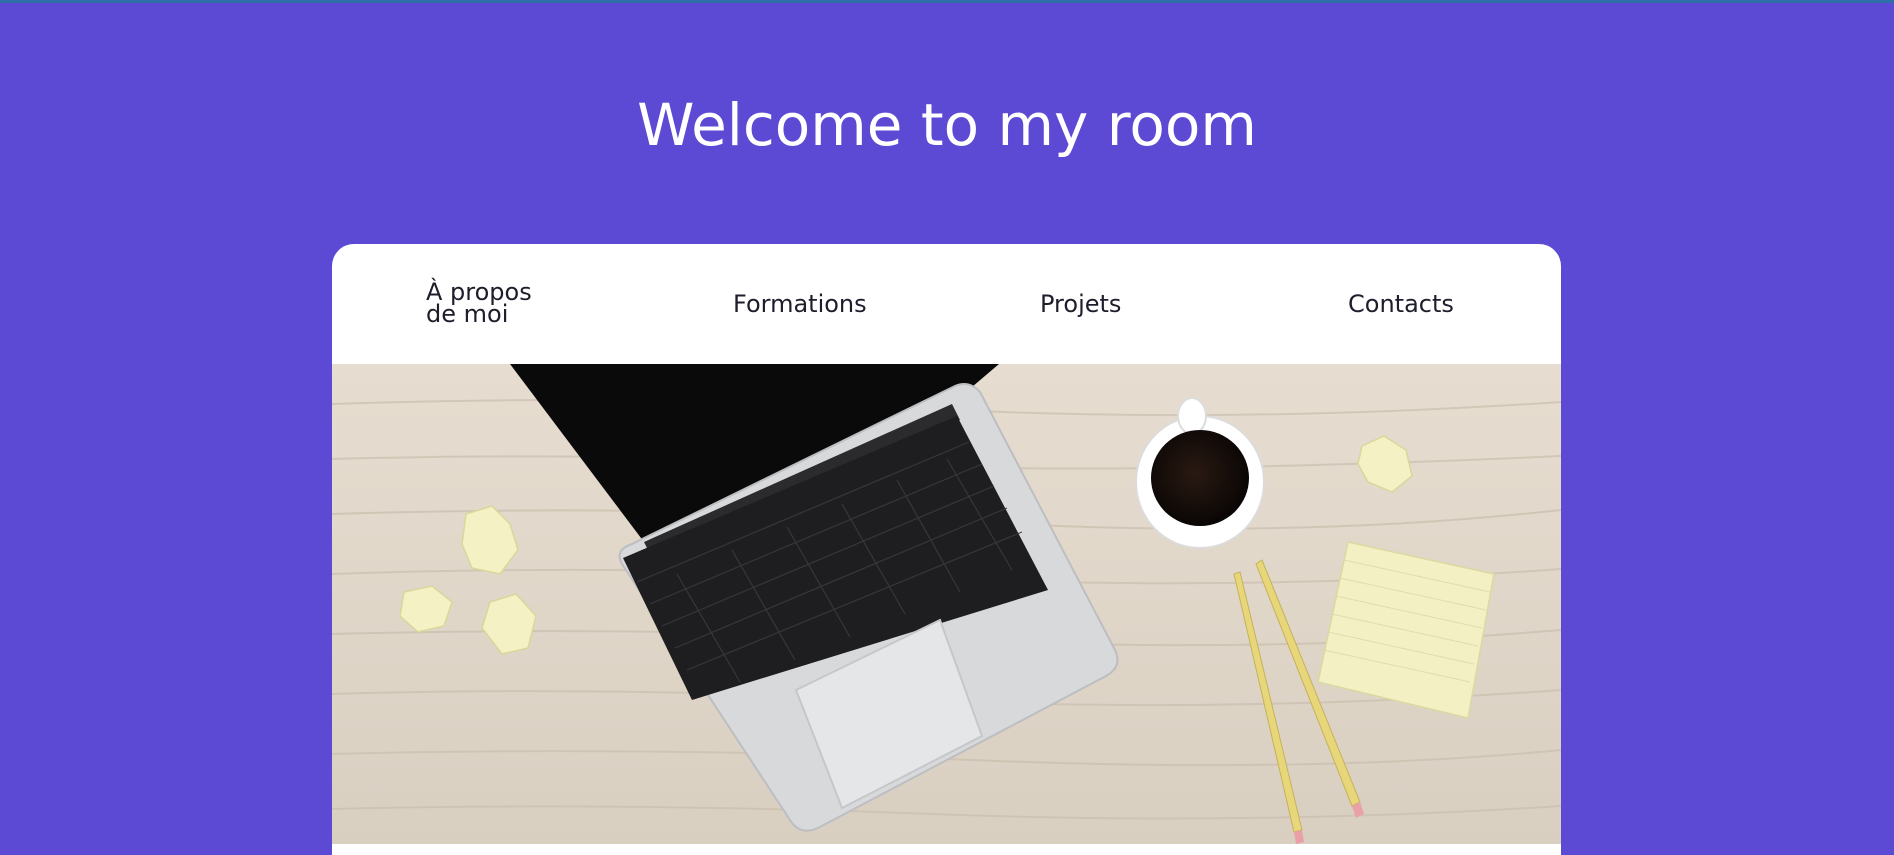  Describe the element at coordinates (947, 125) in the screenshot. I see `page-title: Welcome to my room` at that location.